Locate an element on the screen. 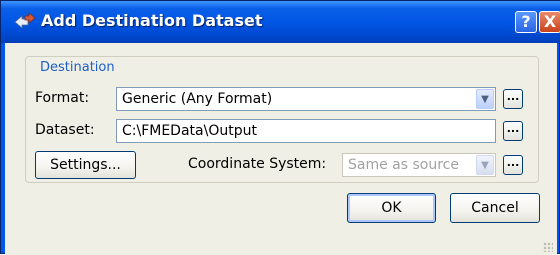  dataset-label: Dataset: is located at coordinates (65, 130).